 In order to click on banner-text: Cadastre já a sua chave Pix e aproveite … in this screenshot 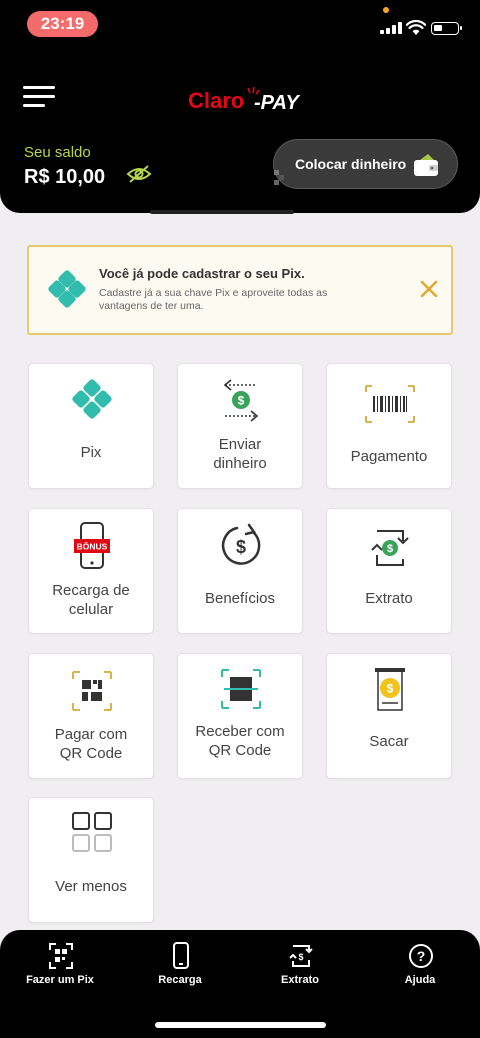, I will do `click(213, 299)`.